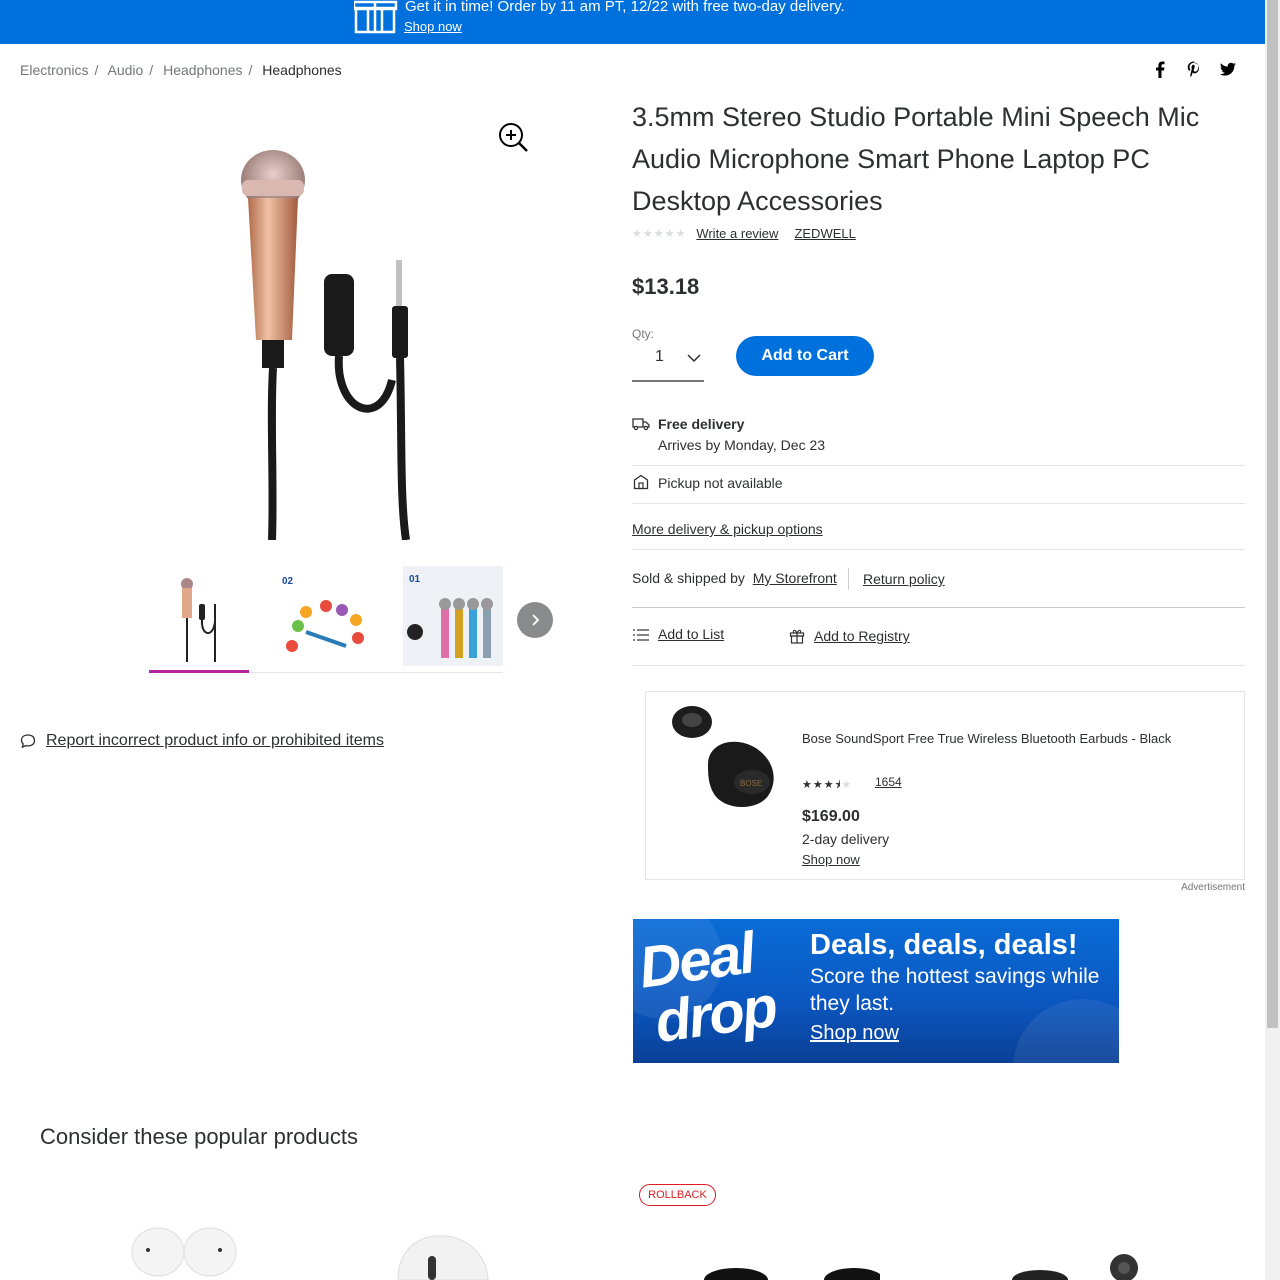 This screenshot has height=1280, width=1280. Describe the element at coordinates (944, 945) in the screenshot. I see `deal-headline: Deals, deals, deals!` at that location.